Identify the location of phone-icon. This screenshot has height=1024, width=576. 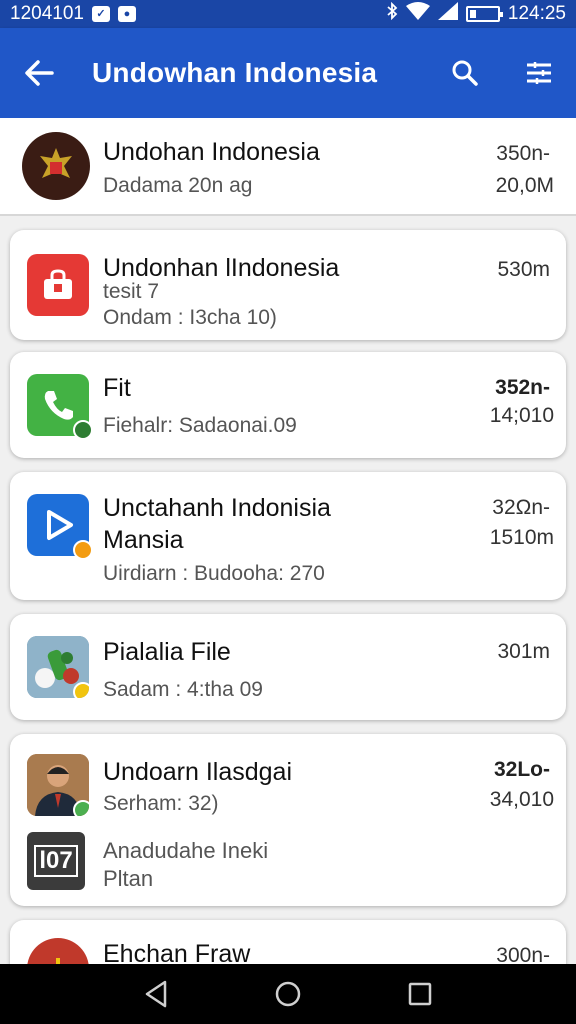
(60, 407).